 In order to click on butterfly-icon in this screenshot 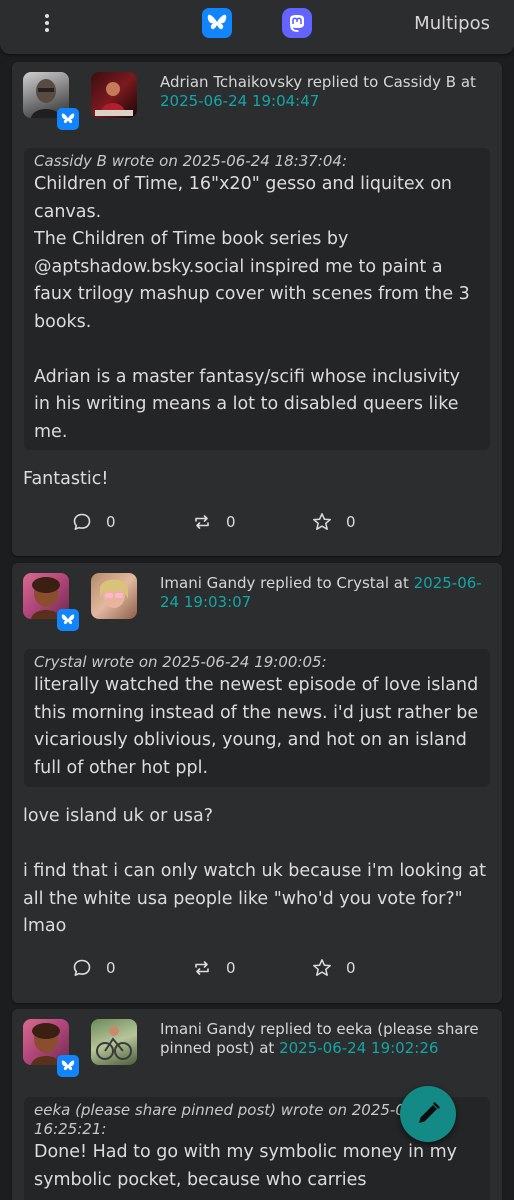, I will do `click(217, 22)`.